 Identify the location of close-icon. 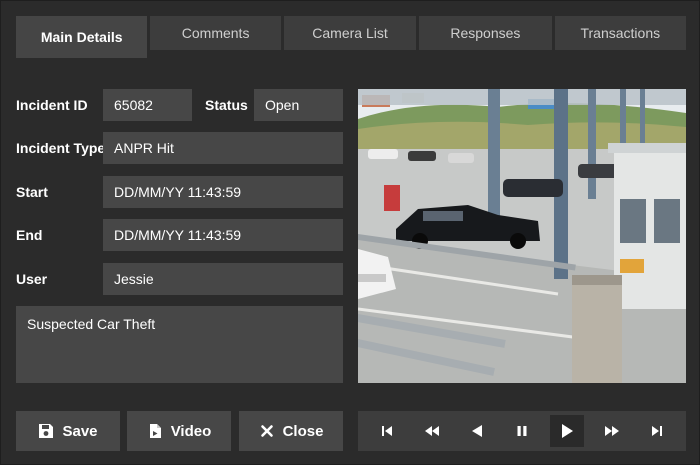
(266, 431).